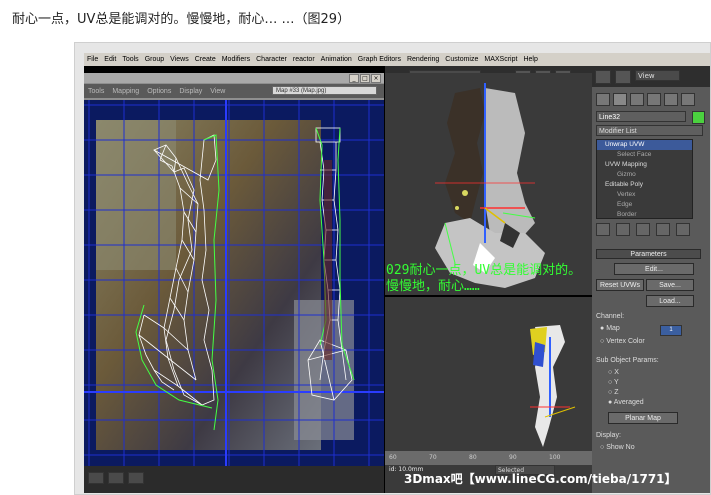 This screenshot has height=495, width=711. What do you see at coordinates (650, 328) in the screenshot?
I see `map-radio: ● Map` at bounding box center [650, 328].